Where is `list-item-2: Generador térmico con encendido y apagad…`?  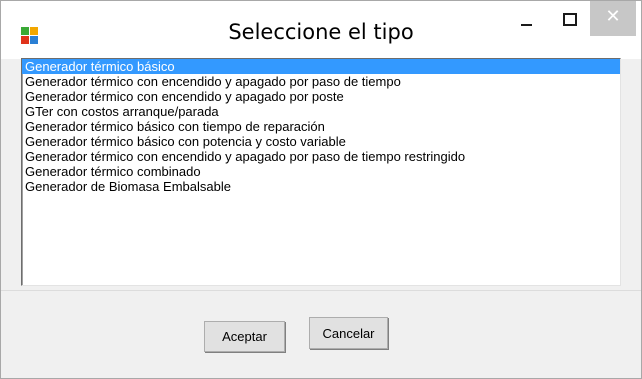 list-item-2: Generador térmico con encendido y apagad… is located at coordinates (321, 96).